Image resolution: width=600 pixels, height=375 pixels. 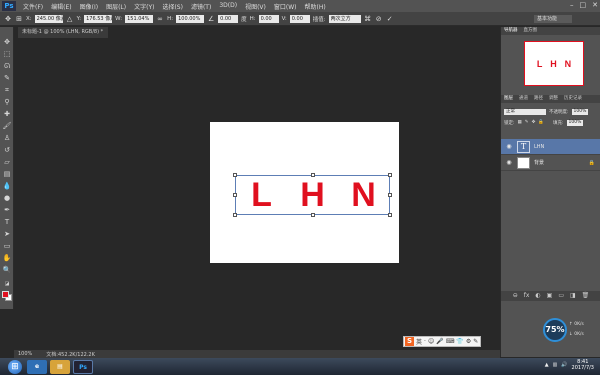 What do you see at coordinates (7, 78) in the screenshot?
I see `quick-select-tool-icon: ✎` at bounding box center [7, 78].